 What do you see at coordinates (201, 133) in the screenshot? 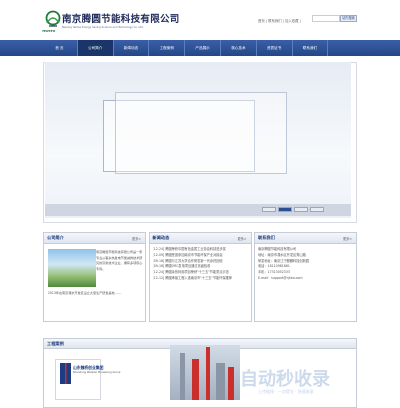
I see `banner-panel-back` at bounding box center [201, 133].